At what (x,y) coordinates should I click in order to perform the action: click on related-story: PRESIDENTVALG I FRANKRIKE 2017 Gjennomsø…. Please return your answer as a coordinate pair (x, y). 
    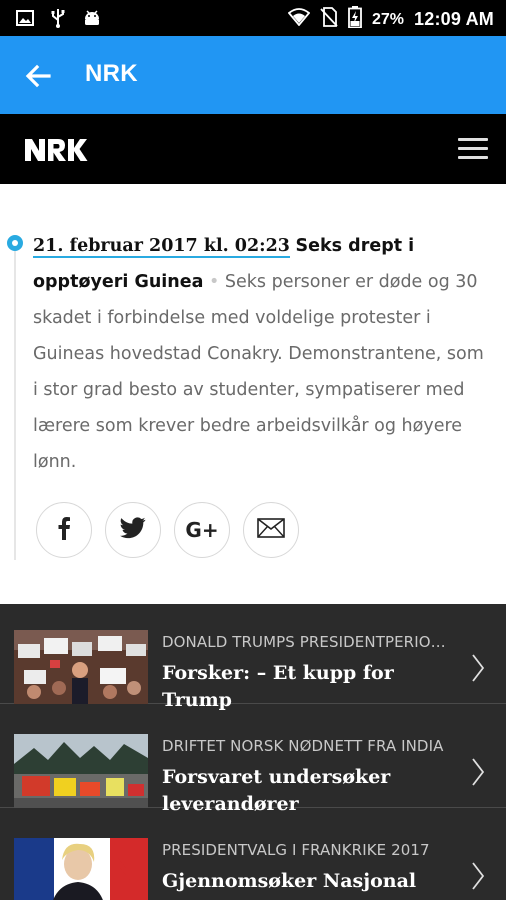
    Looking at the image, I should click on (253, 856).